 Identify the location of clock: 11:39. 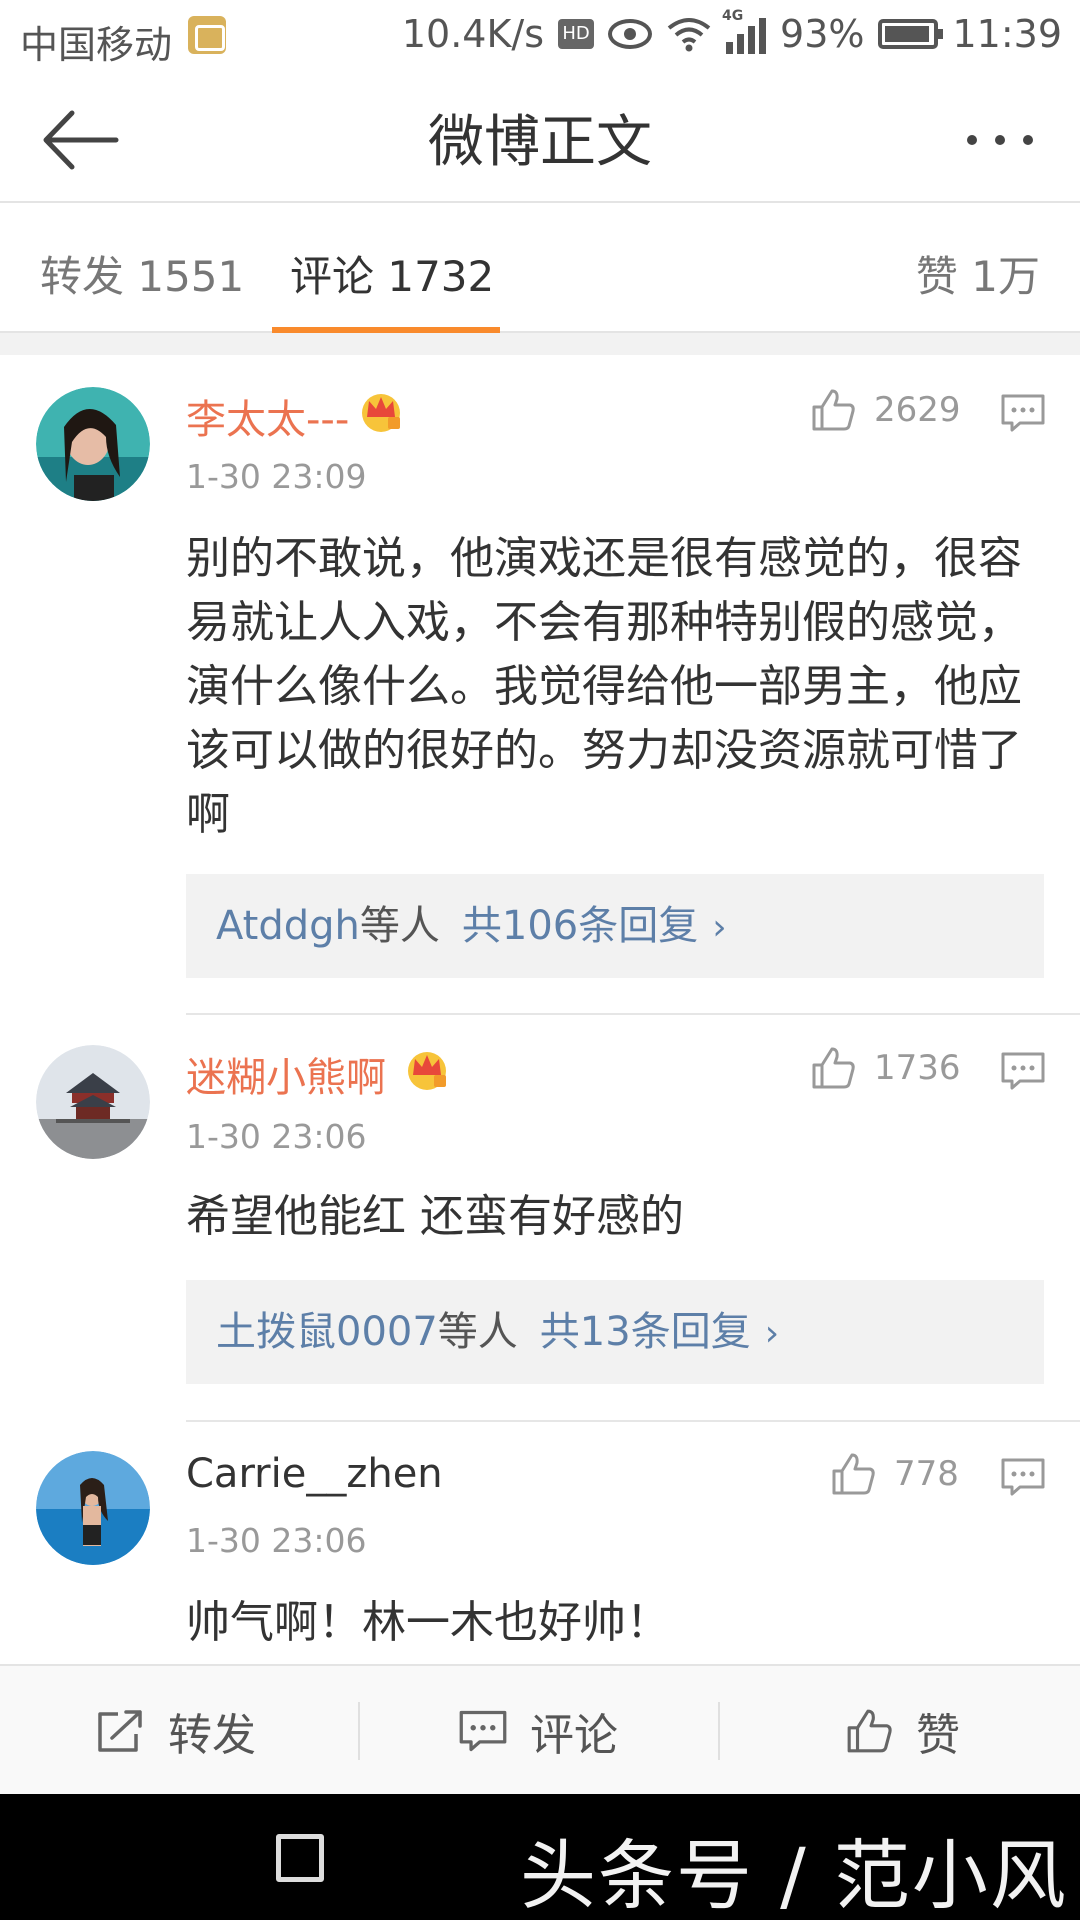
(1007, 34).